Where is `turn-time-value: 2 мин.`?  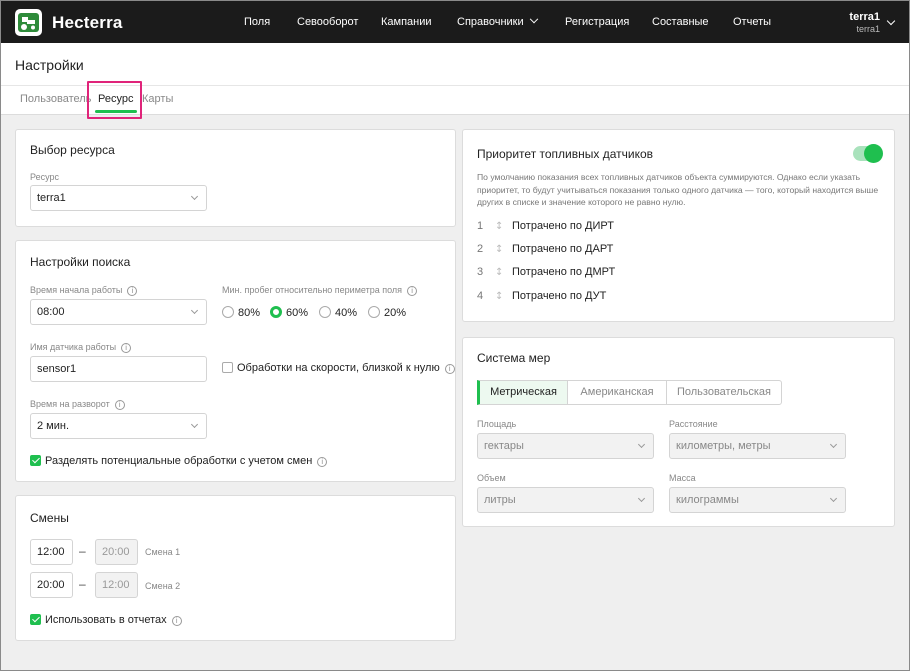 turn-time-value: 2 мин. is located at coordinates (53, 426).